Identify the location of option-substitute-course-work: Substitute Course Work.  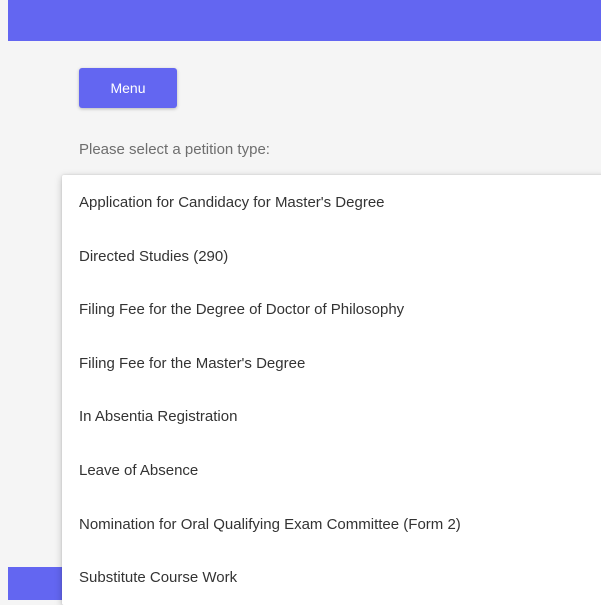
(331, 578).